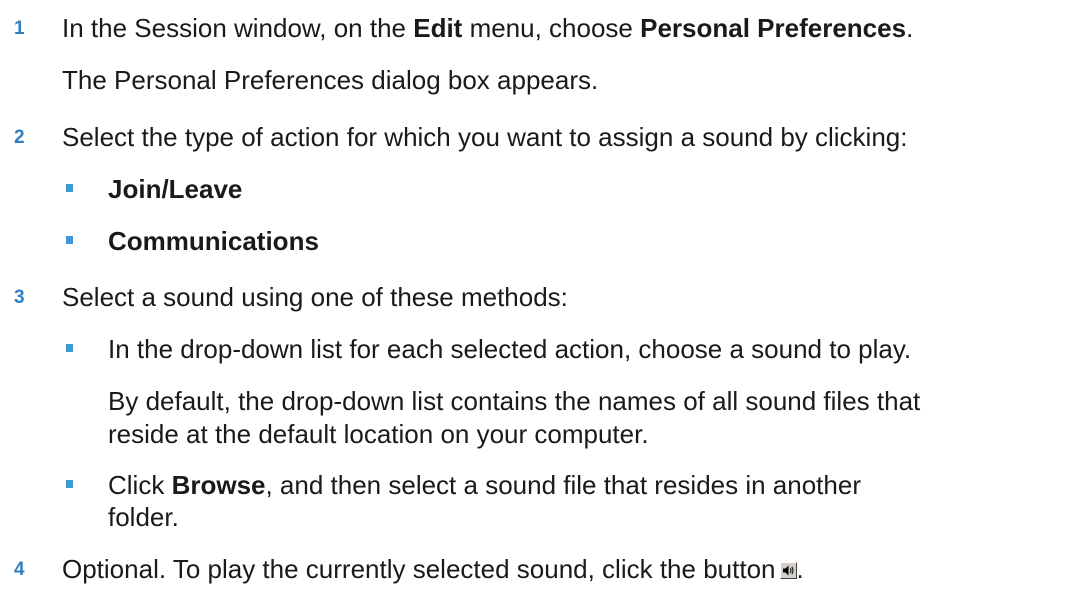 The width and height of the screenshot is (1081, 598). Describe the element at coordinates (773, 28) in the screenshot. I see `personal-preferences-label: Personal Preferences` at that location.